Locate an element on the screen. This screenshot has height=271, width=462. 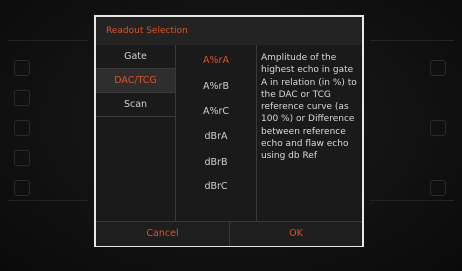
readout-label: dBrA is located at coordinates (216, 136).